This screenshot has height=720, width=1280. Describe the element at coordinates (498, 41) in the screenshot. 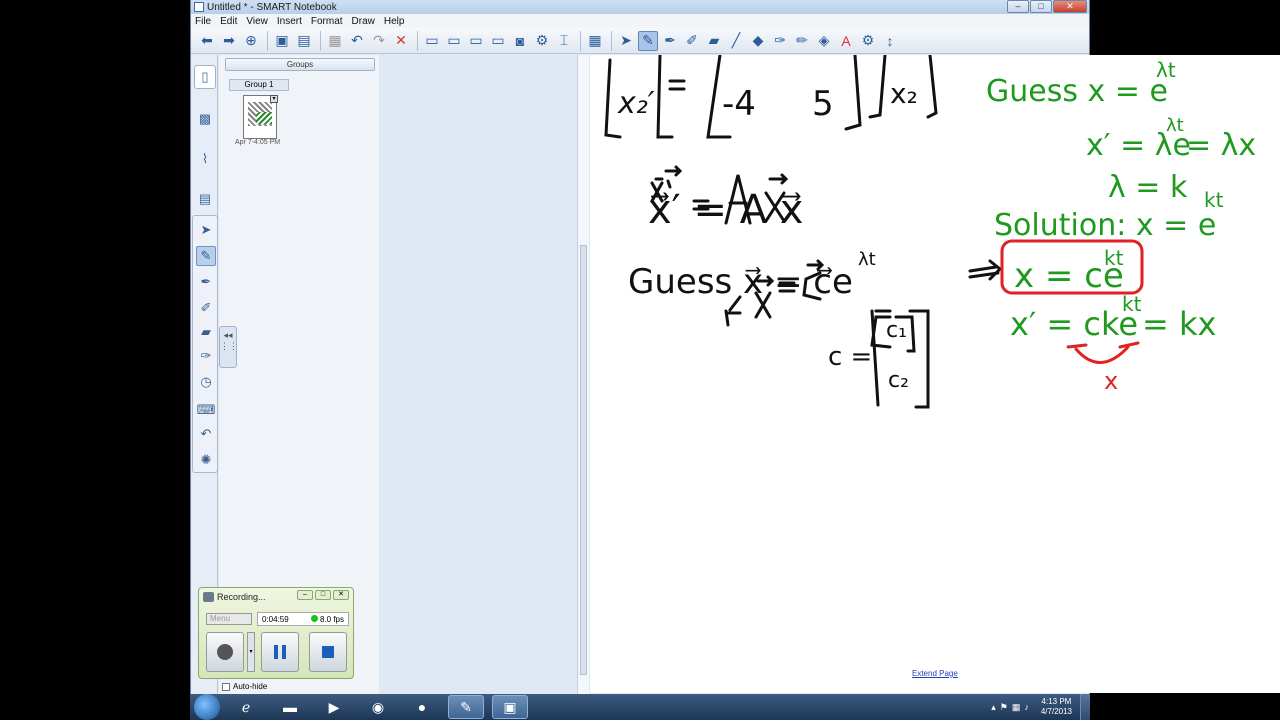

I see `screen-capture-icon: ▭` at that location.